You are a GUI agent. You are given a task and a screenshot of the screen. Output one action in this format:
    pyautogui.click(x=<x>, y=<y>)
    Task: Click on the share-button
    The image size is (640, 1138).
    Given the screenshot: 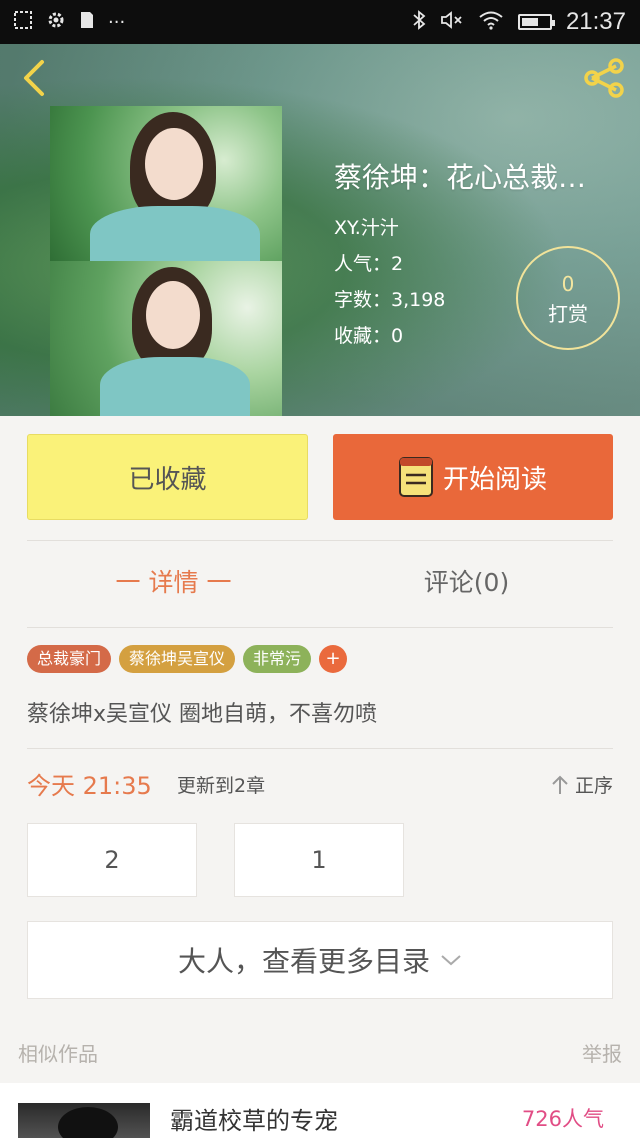 What is the action you would take?
    pyautogui.click(x=604, y=78)
    